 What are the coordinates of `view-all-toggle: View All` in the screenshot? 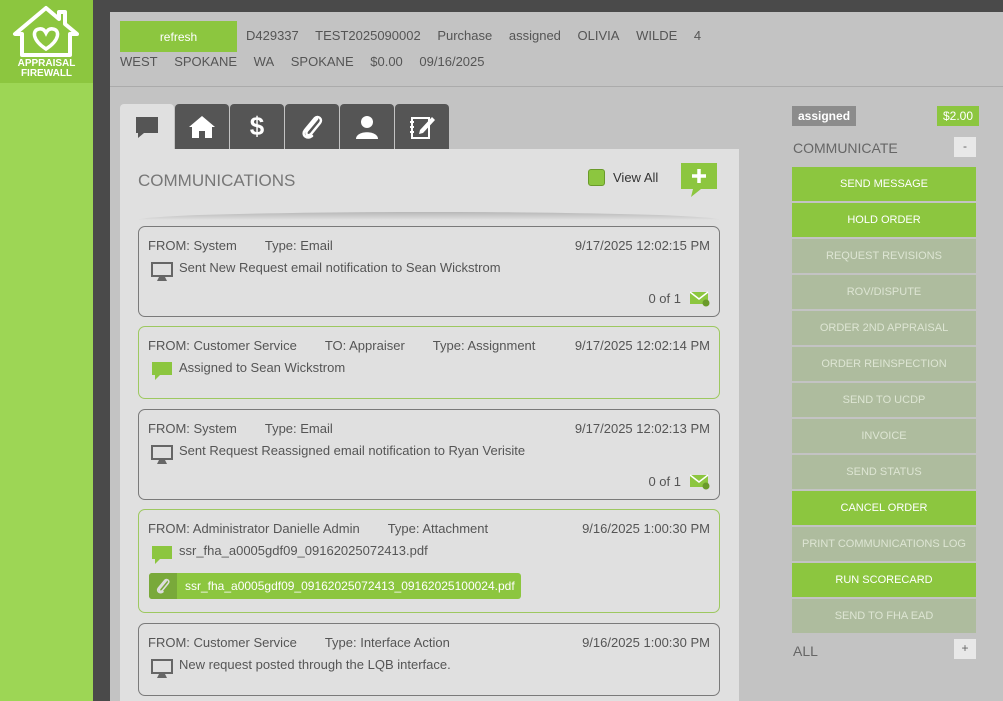 It's located at (623, 177).